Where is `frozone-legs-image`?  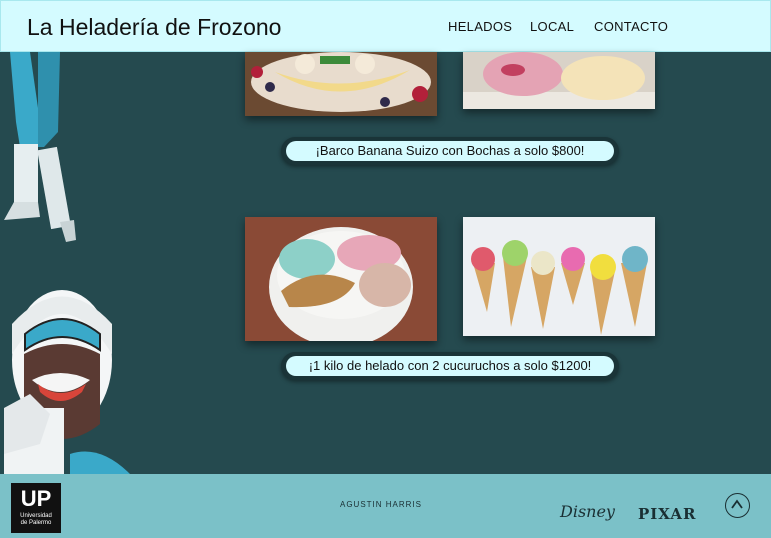 frozone-legs-image is located at coordinates (40, 147).